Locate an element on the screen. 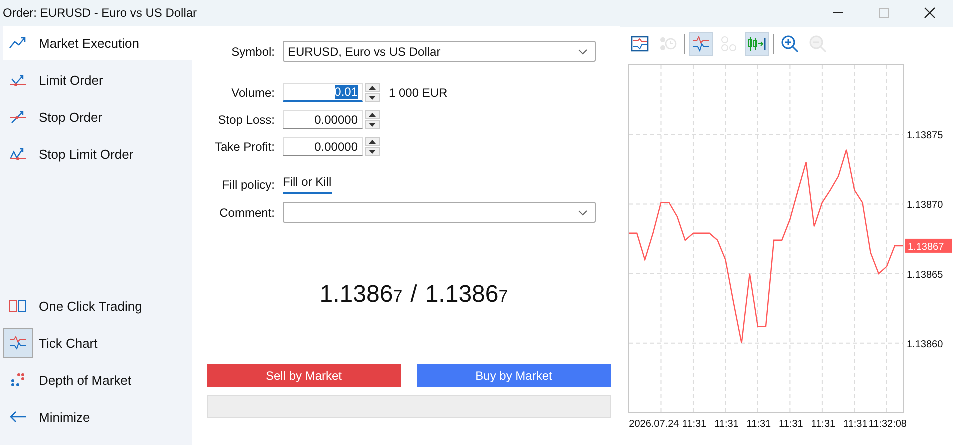 This screenshot has height=445, width=953. field-label: Symbol: is located at coordinates (252, 51).